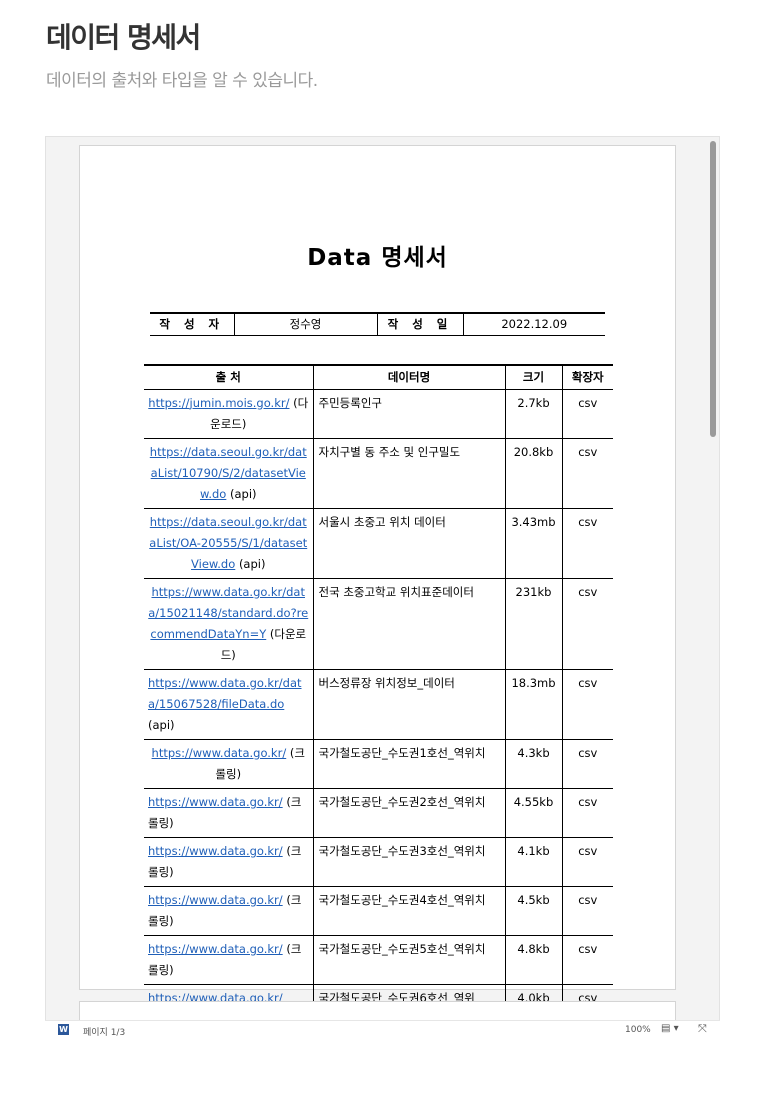  Describe the element at coordinates (534, 543) in the screenshot. I see `size-cell: 3.43mb` at that location.